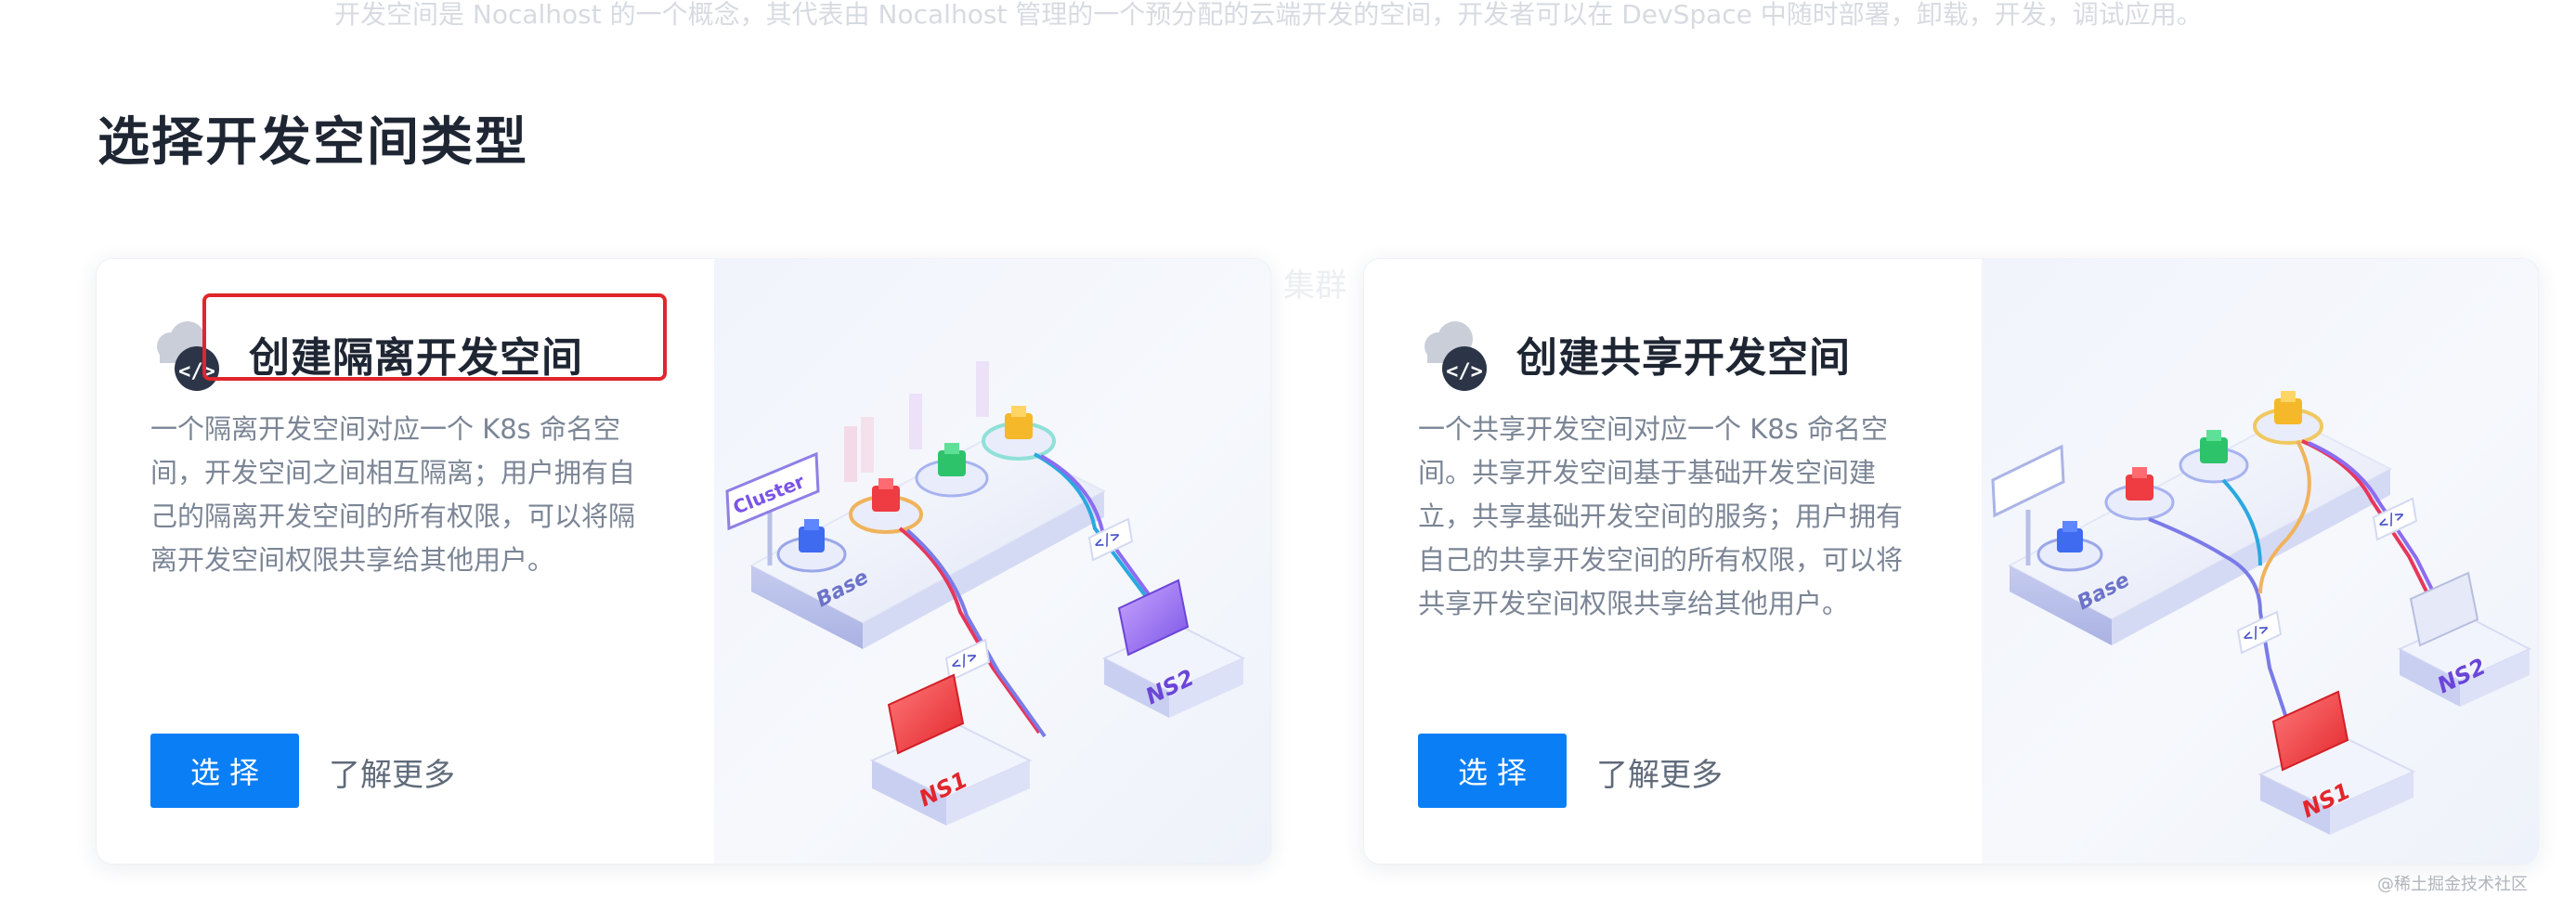  I want to click on description-line: 离开发空间权限共享给其他用户。, so click(352, 560).